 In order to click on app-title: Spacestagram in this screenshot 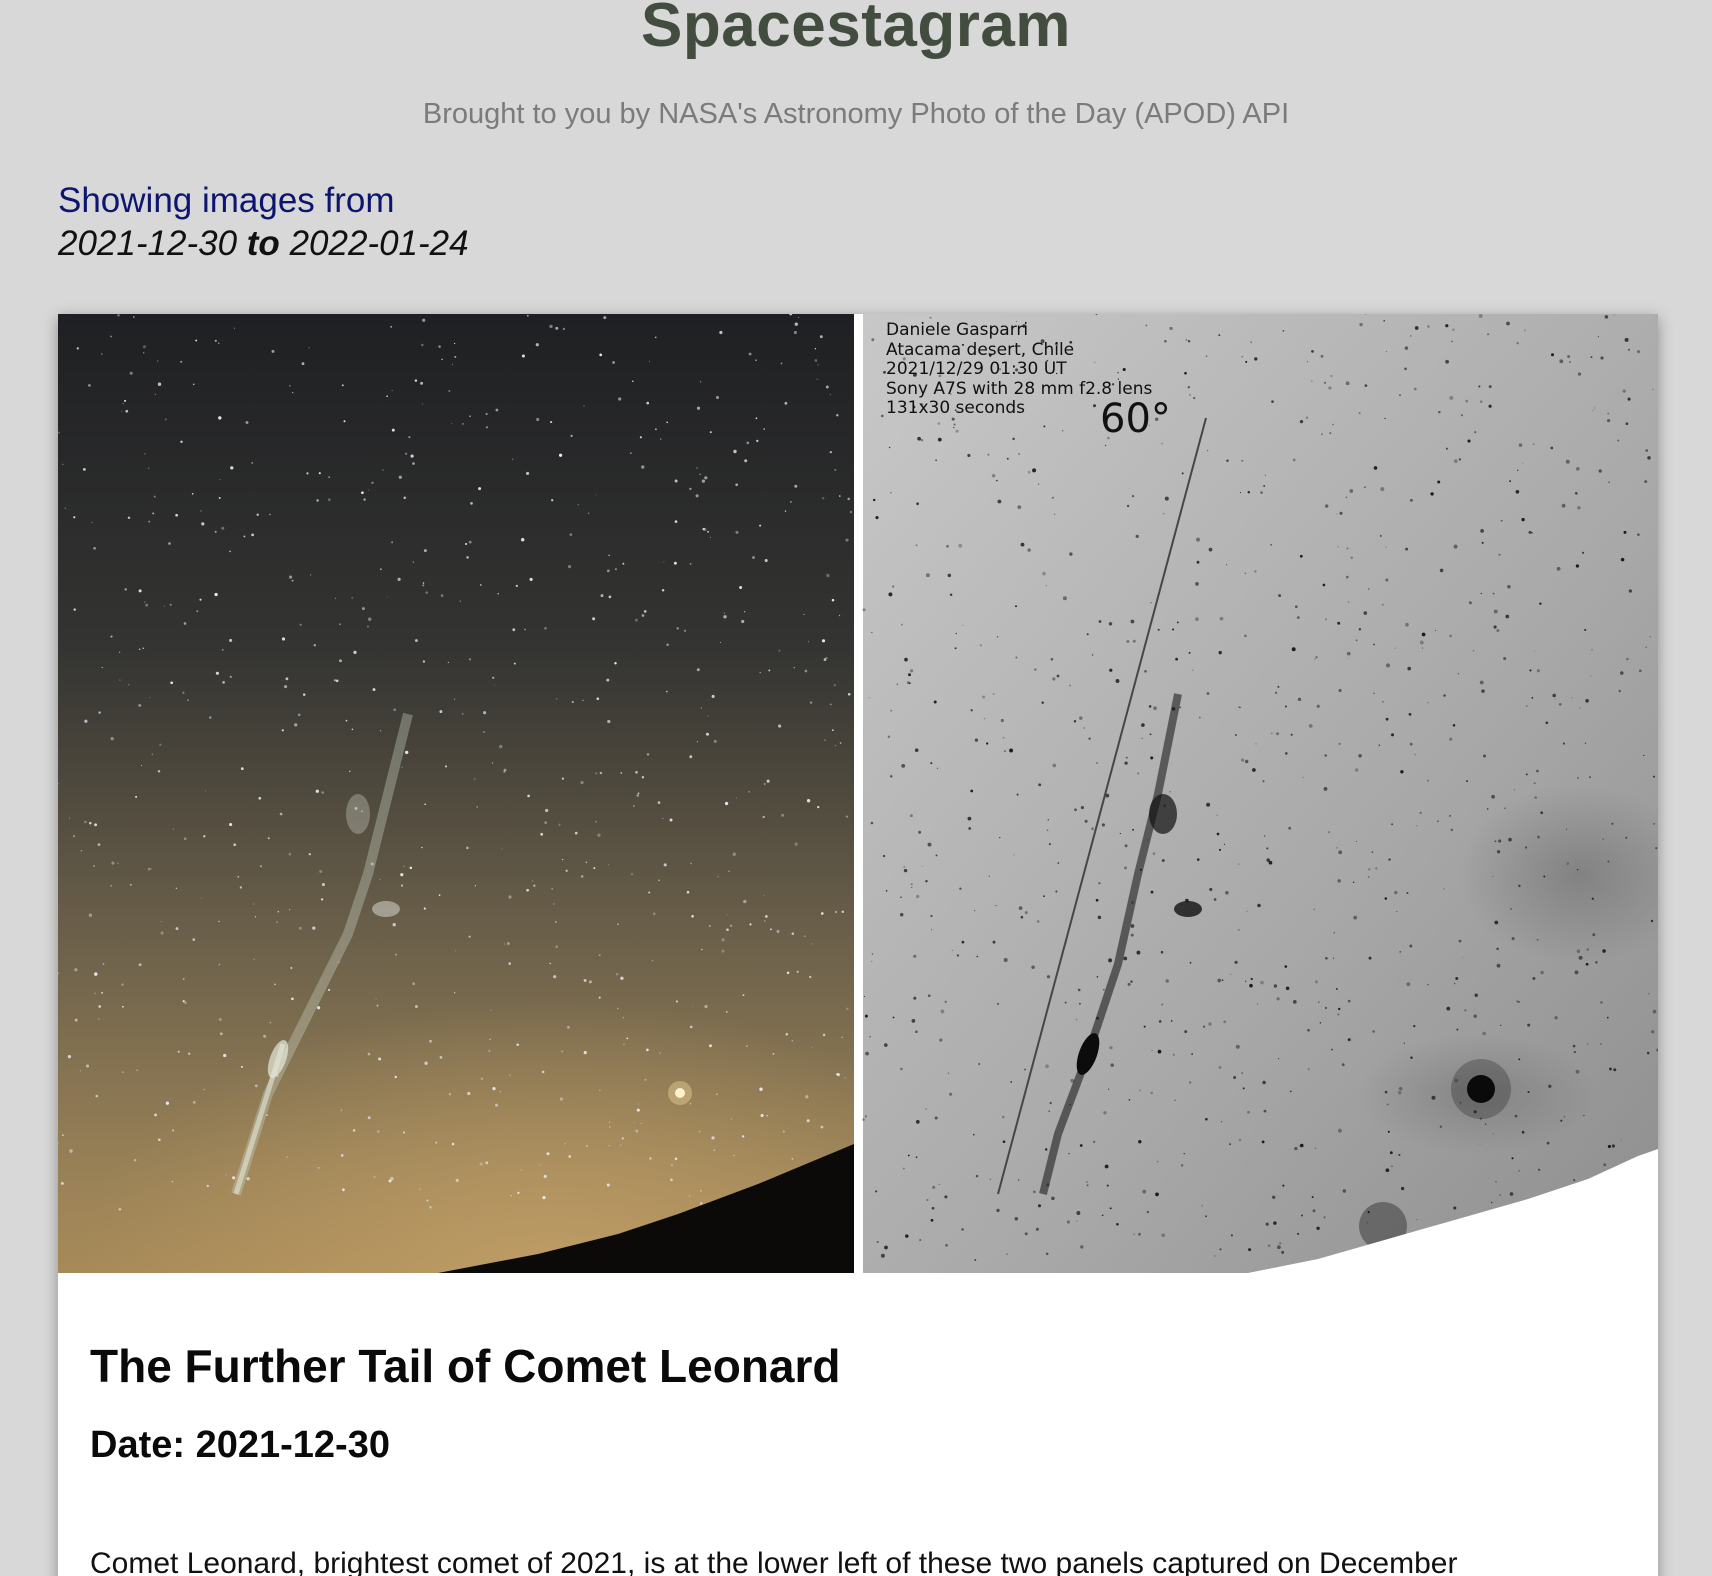, I will do `click(856, 30)`.